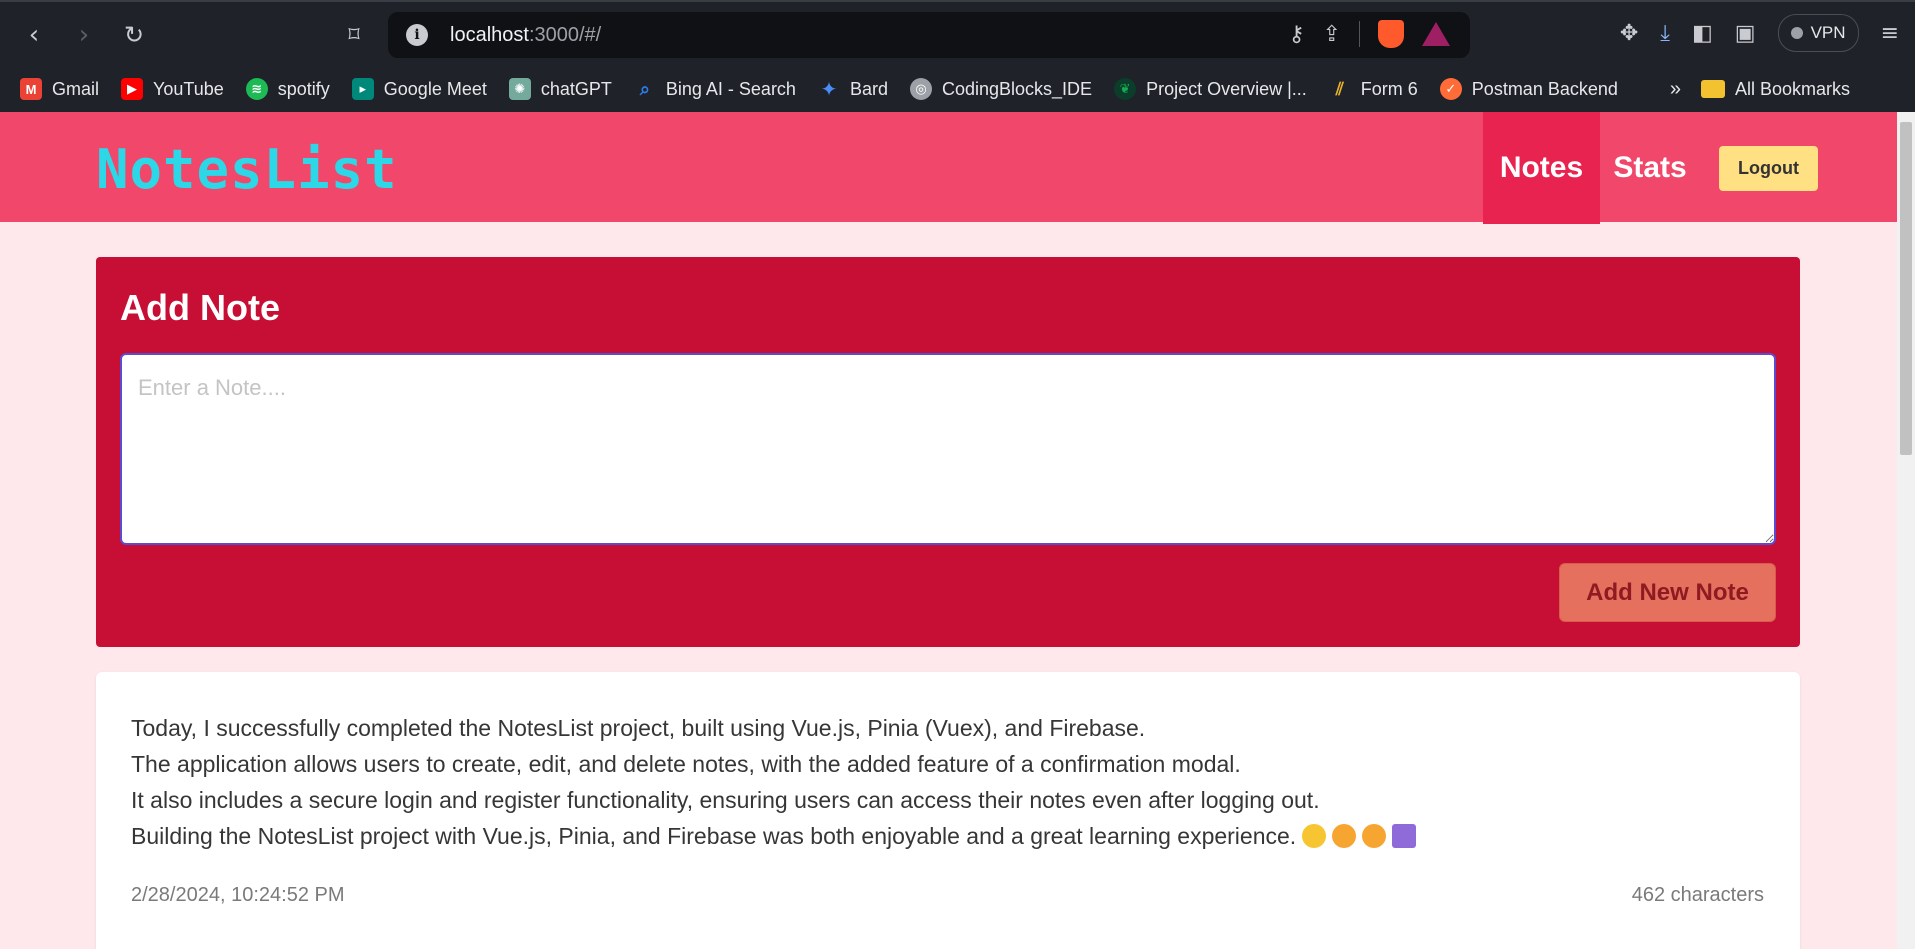  What do you see at coordinates (247, 169) in the screenshot?
I see `app-logo: NotesList` at bounding box center [247, 169].